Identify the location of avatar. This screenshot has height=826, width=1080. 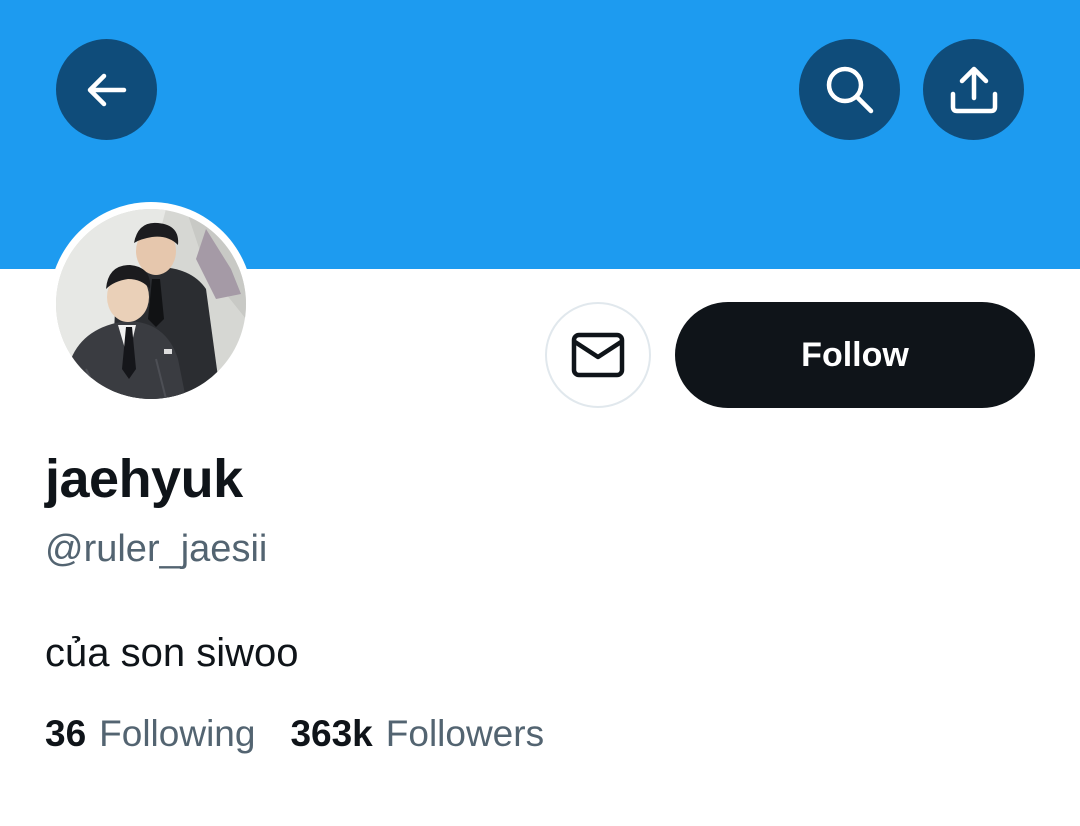
(151, 304).